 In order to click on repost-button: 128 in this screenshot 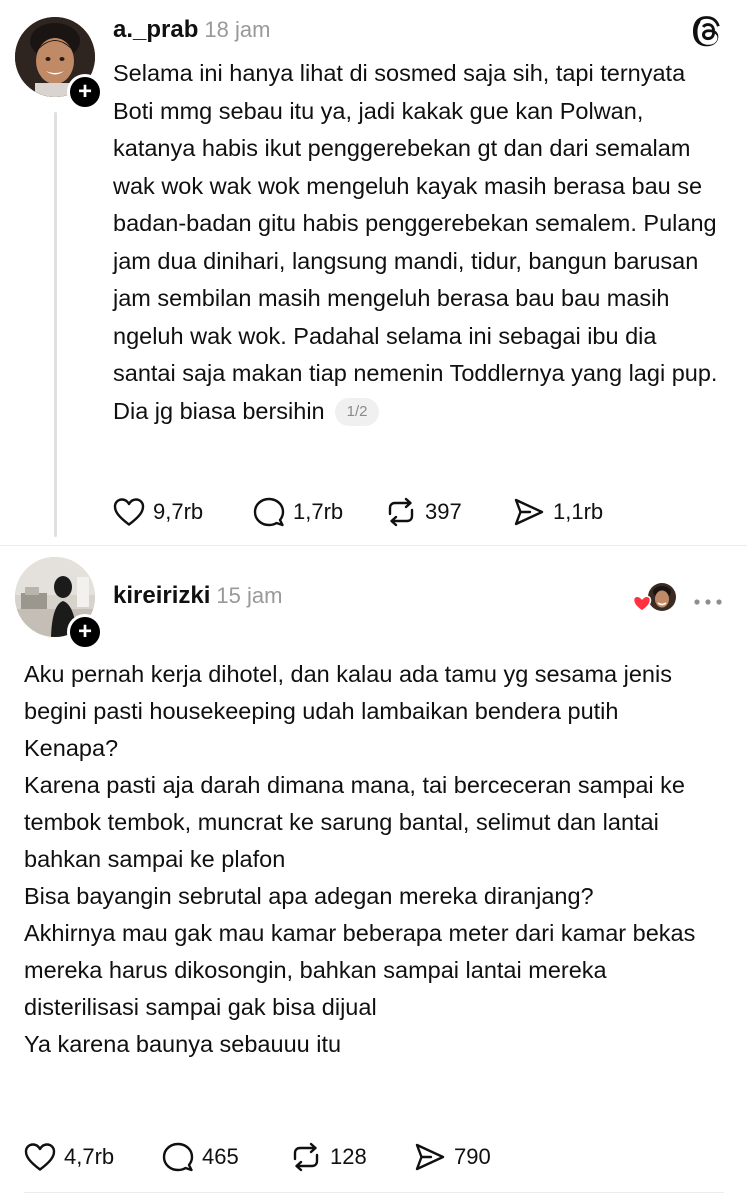, I will do `click(352, 1157)`.